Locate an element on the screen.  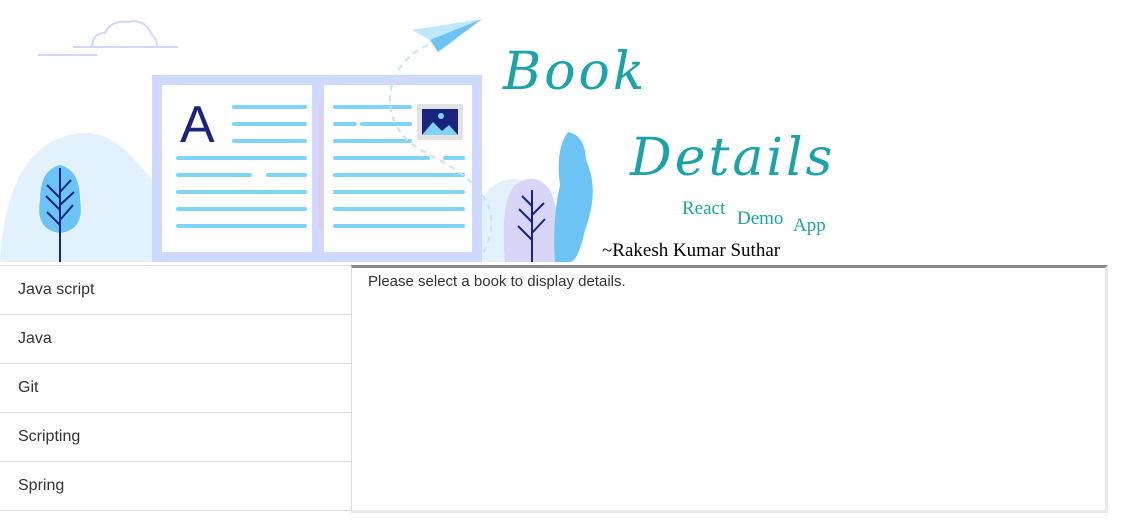
book-list: Java script Java Git Scripting Spring is located at coordinates (176, 388).